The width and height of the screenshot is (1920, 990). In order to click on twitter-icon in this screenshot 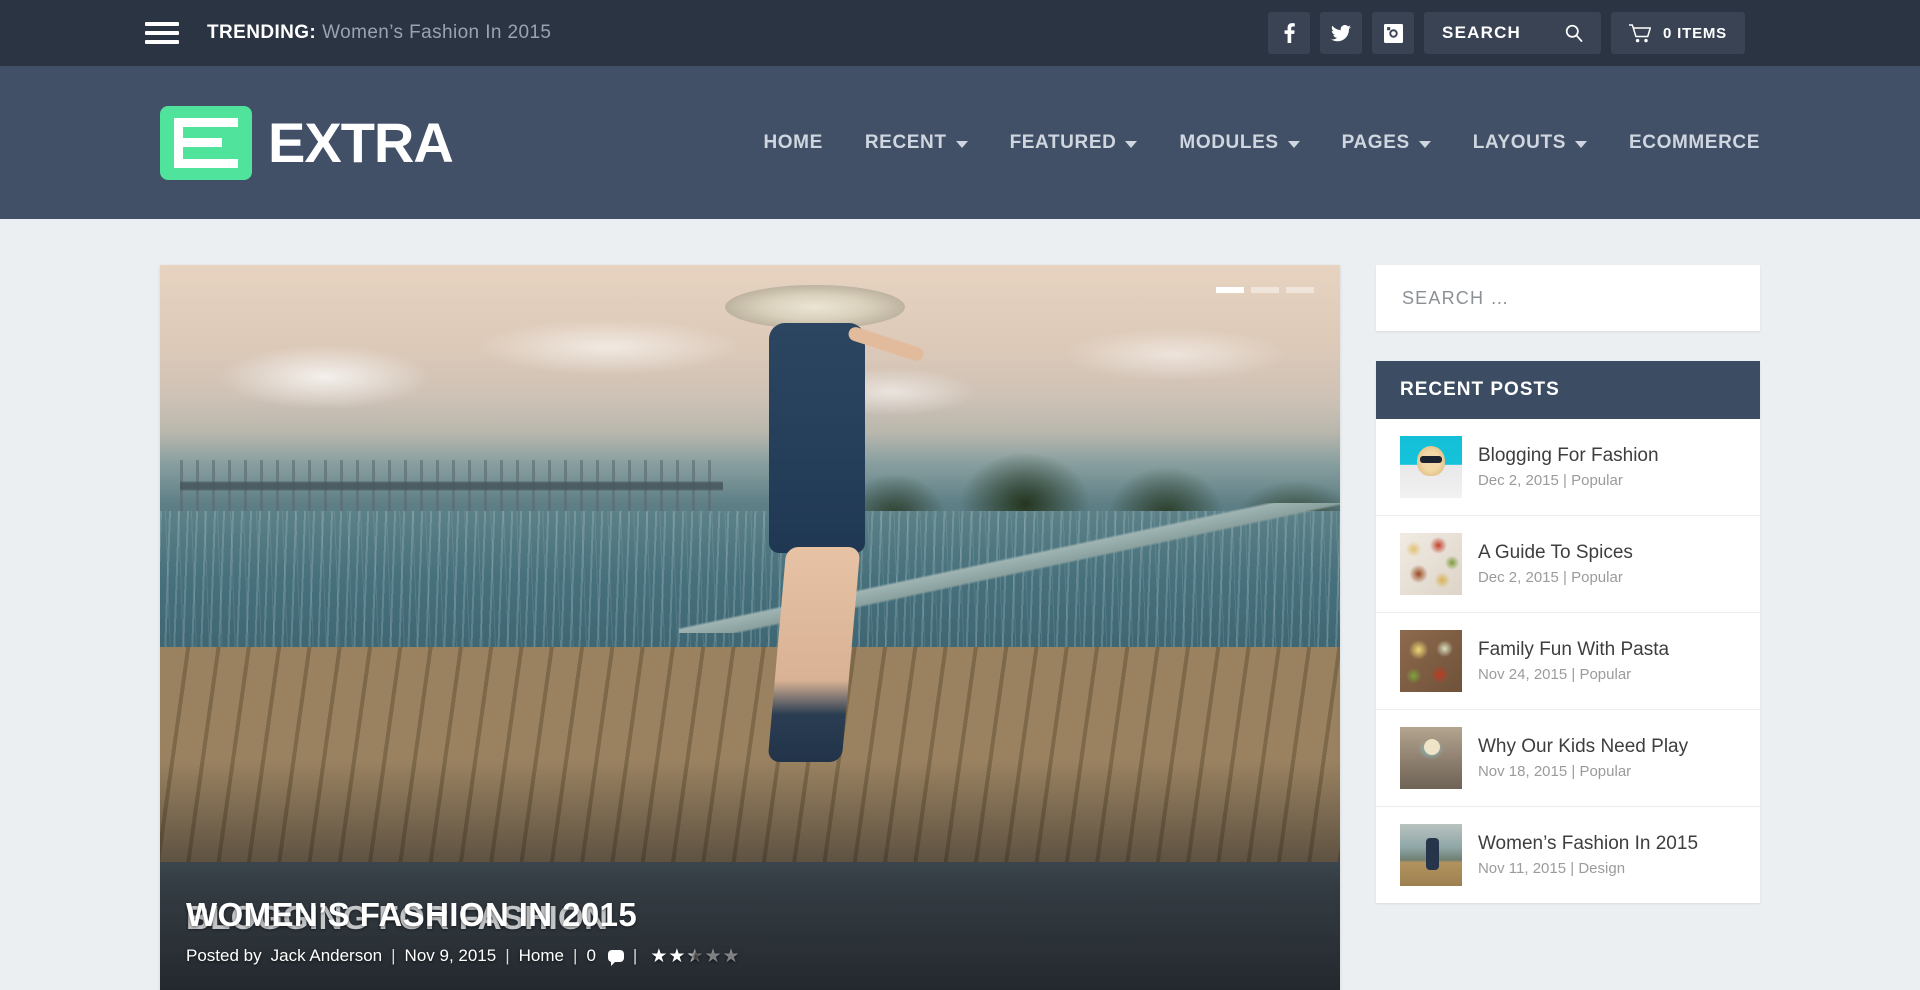, I will do `click(1341, 33)`.